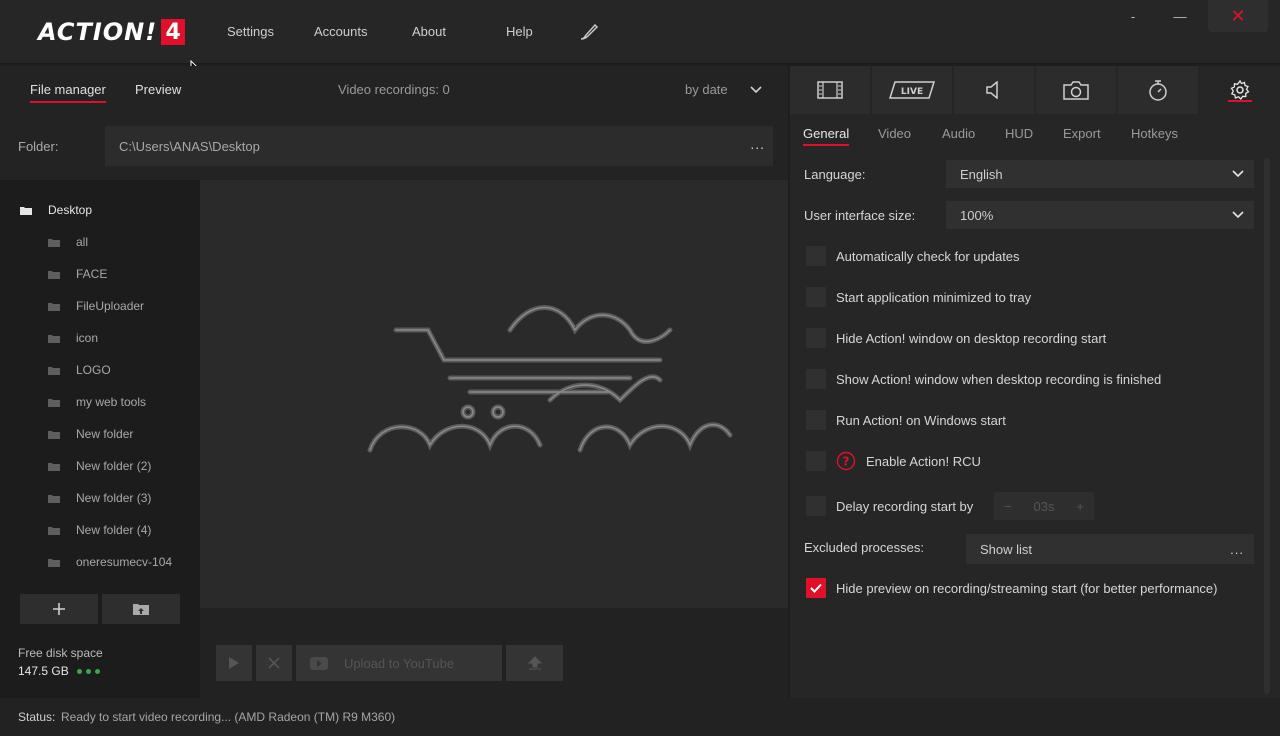 This screenshot has width=1280, height=736. I want to click on sort-dropdown: by date, so click(725, 89).